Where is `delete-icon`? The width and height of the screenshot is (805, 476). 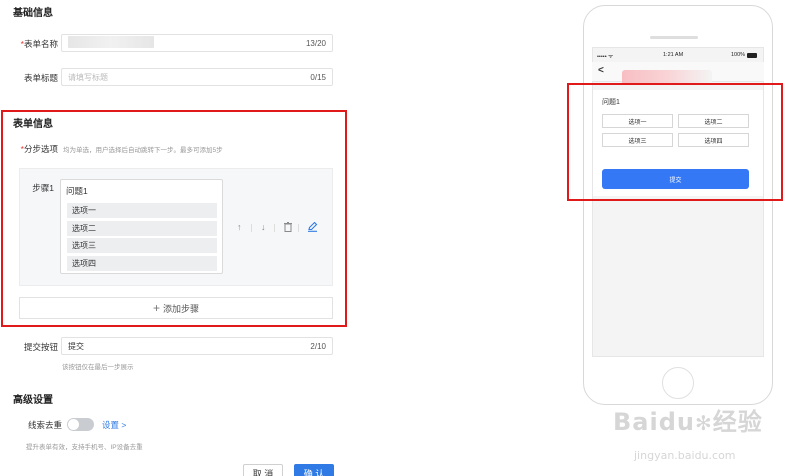 delete-icon is located at coordinates (288, 228).